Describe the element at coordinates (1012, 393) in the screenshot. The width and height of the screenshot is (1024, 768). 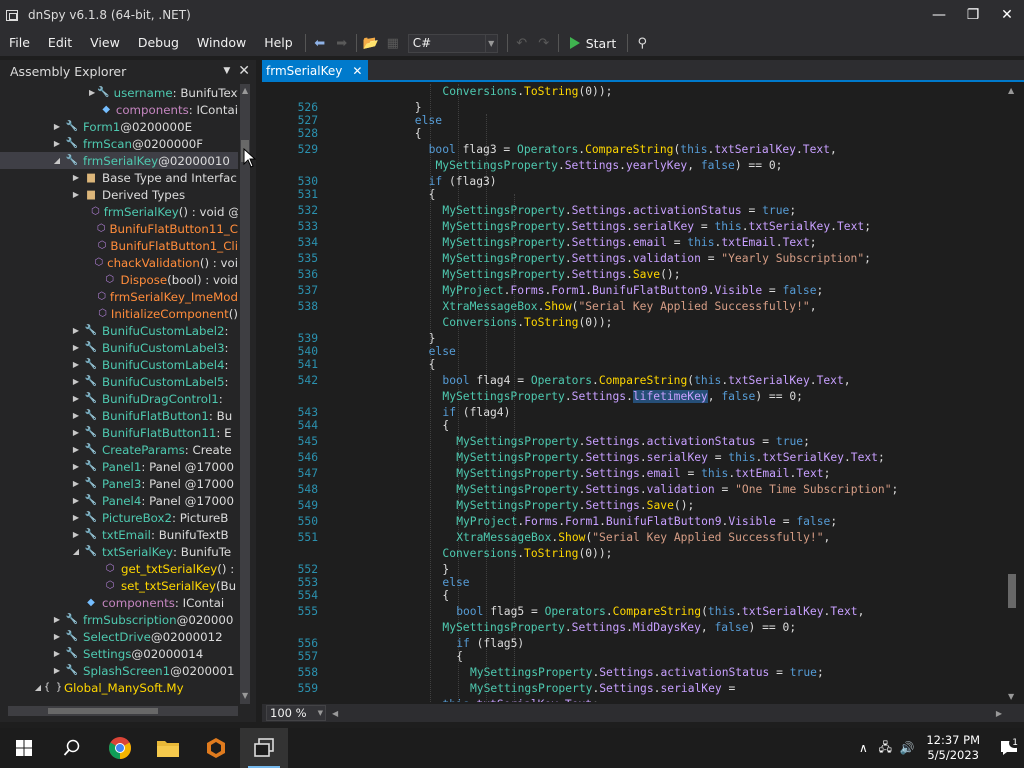
I see `editor-vertical-scrollbar` at that location.